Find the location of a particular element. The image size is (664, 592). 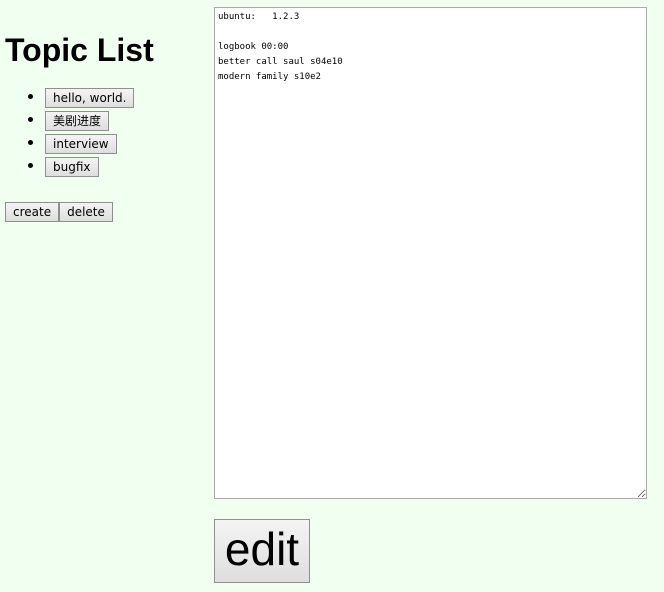

edit-button: edit is located at coordinates (262, 551).